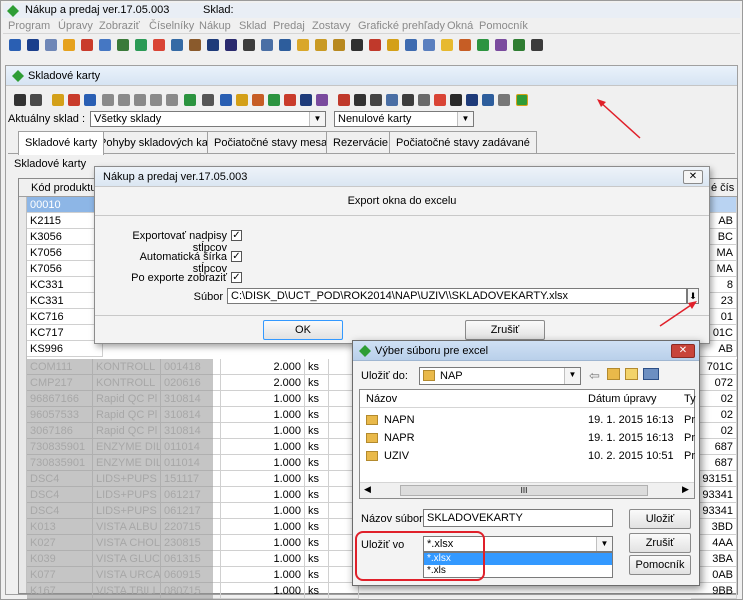 This screenshot has width=743, height=600. What do you see at coordinates (375, 45) in the screenshot?
I see `pen-icon` at bounding box center [375, 45].